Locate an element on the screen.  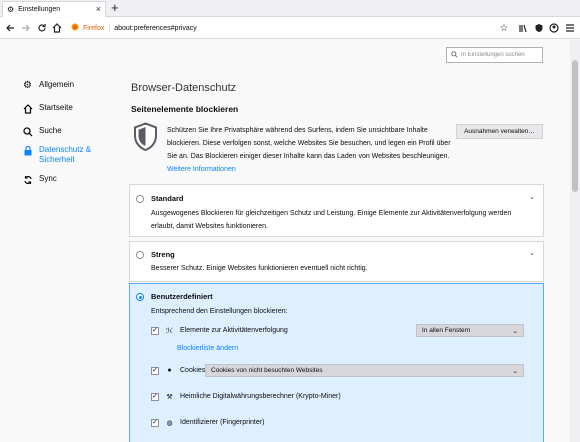
custom-radio is located at coordinates (140, 297).